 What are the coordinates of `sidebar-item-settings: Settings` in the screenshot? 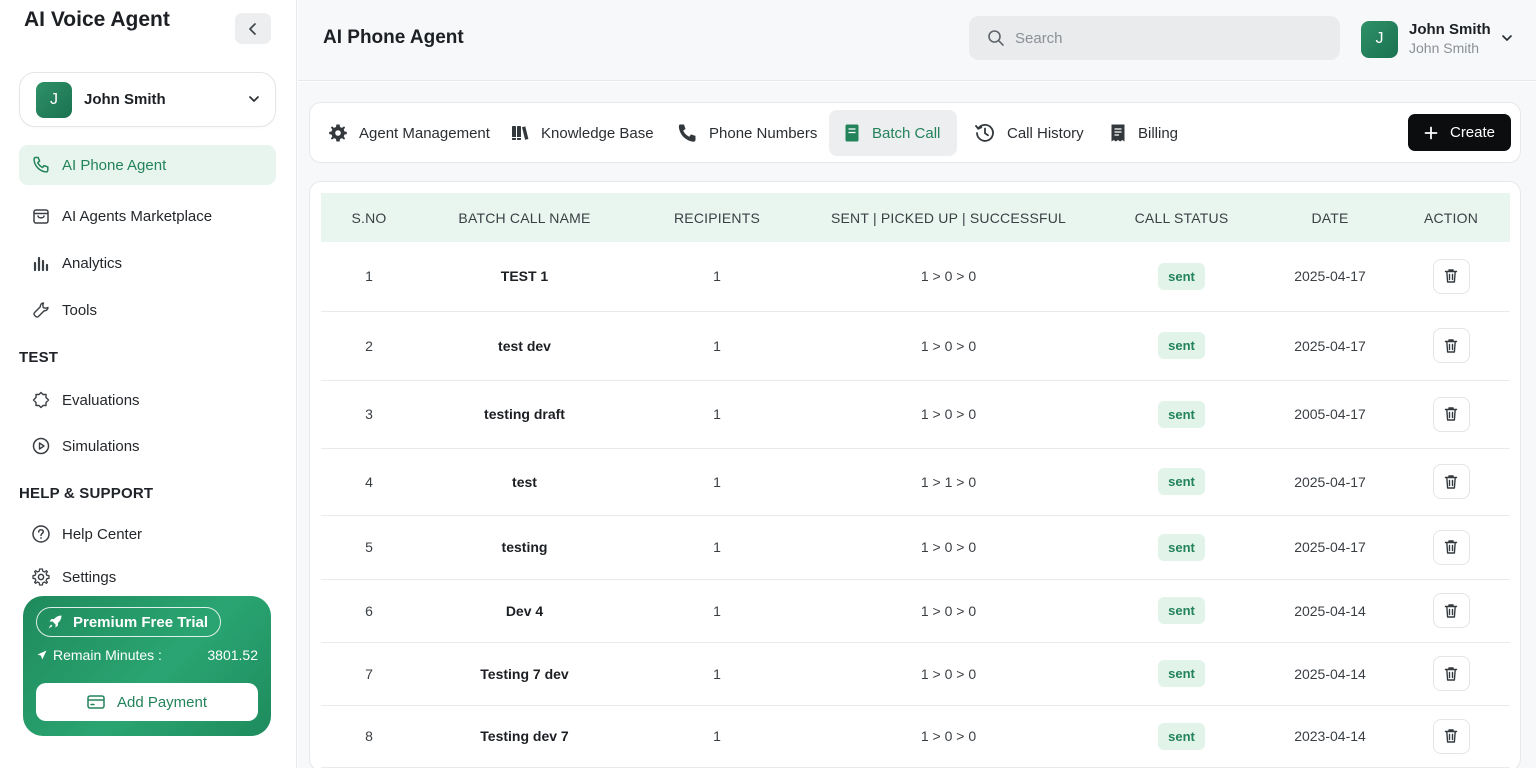 It's located at (147, 577).